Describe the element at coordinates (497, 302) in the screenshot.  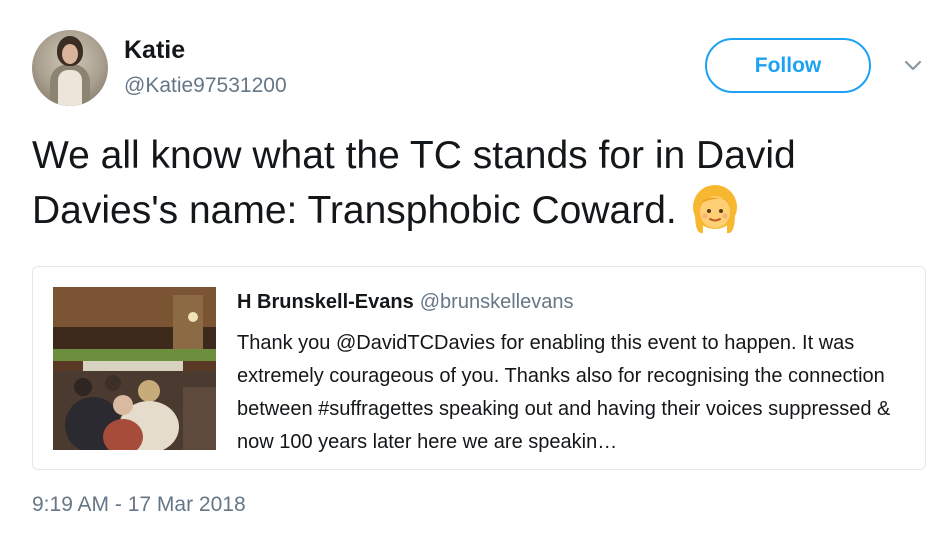
I see `quoted-handle: @brunskellevans` at that location.